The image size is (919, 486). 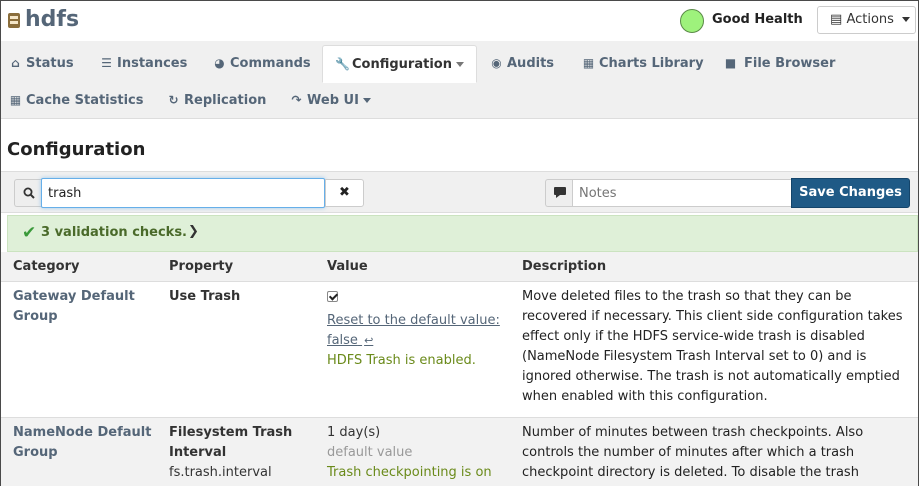 I want to click on tab-file-browser: ■ File Browser, so click(x=780, y=63).